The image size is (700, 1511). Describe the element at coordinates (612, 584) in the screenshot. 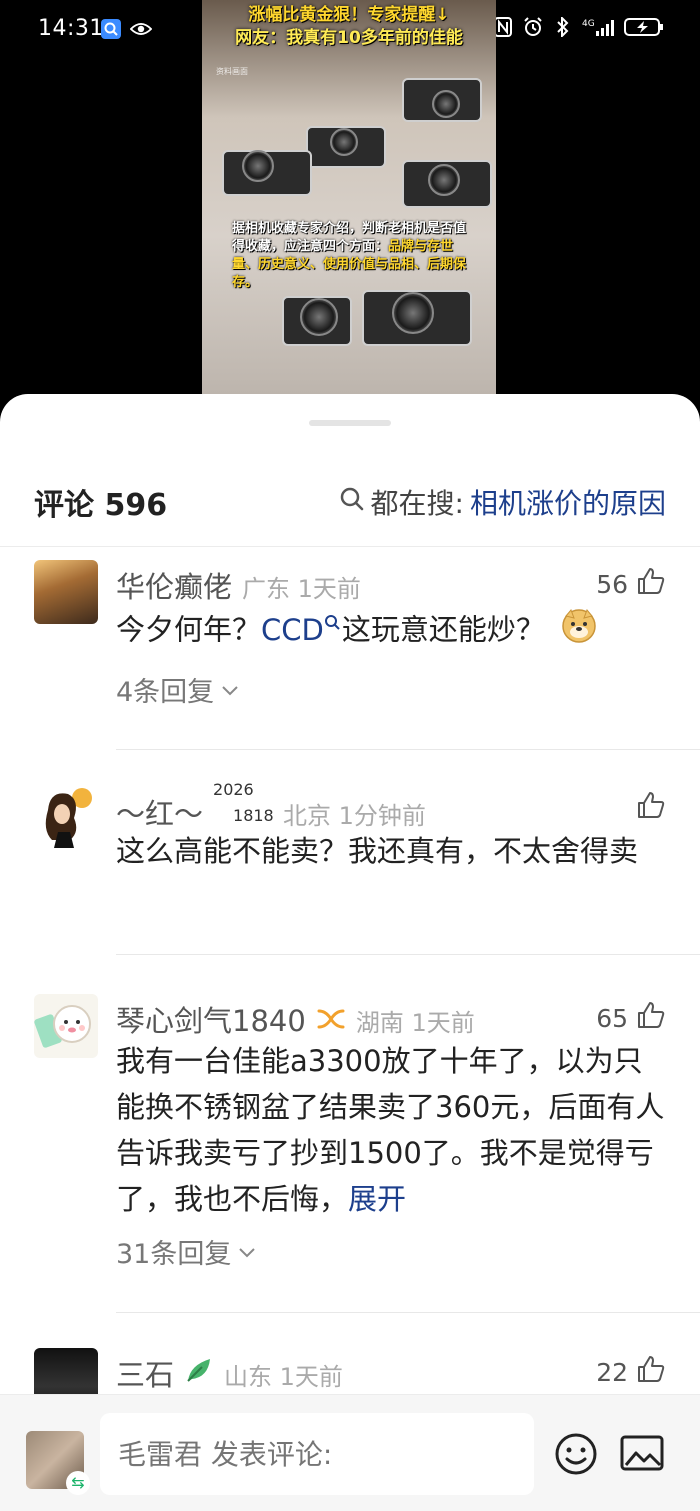

I see `like-count: 56` at that location.